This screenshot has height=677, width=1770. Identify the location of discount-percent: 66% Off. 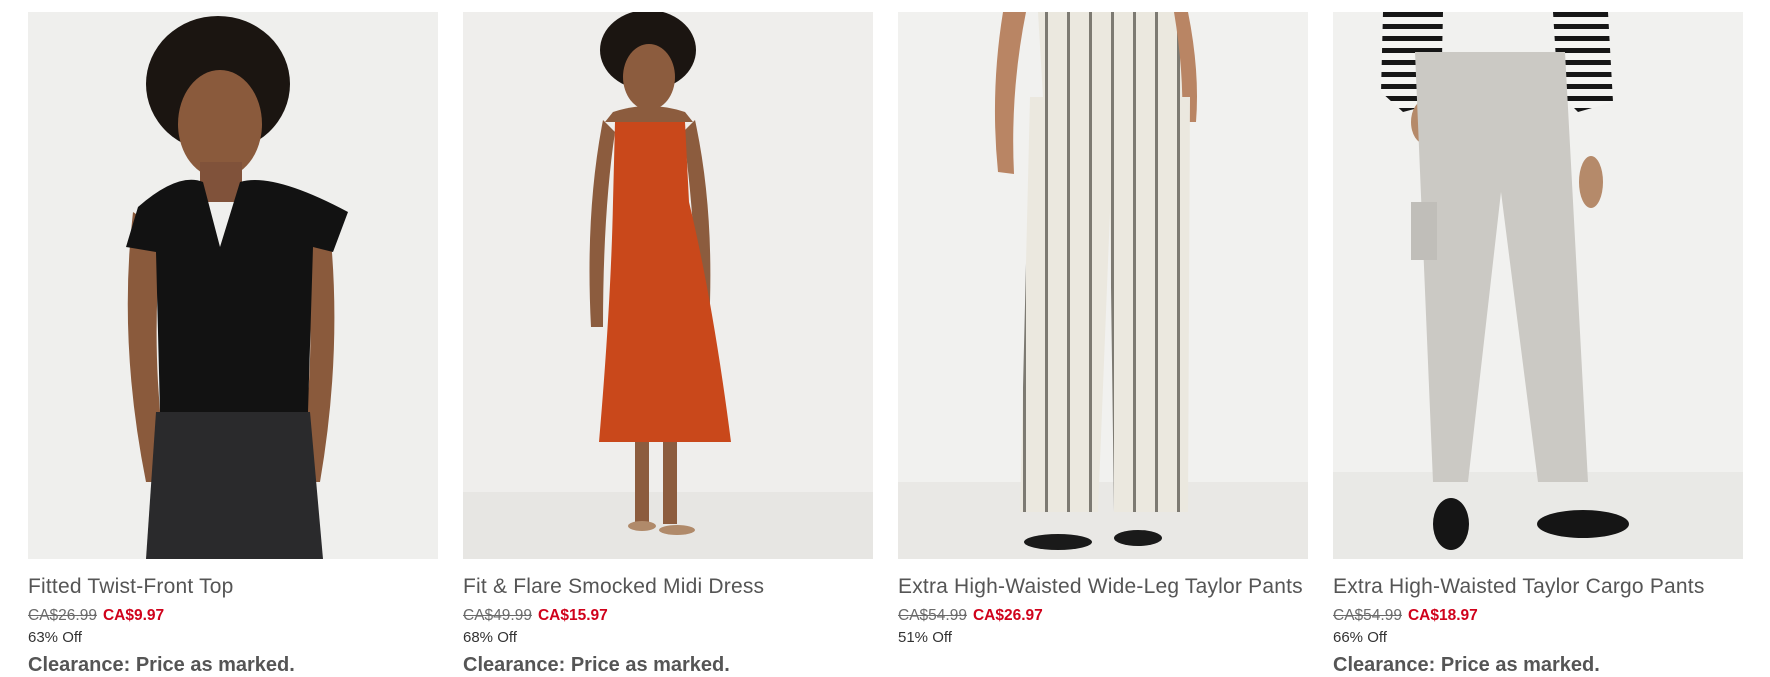
(1360, 637).